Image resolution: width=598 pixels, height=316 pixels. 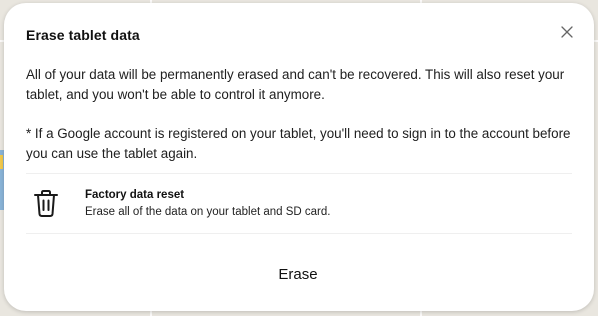 What do you see at coordinates (298, 274) in the screenshot?
I see `erase-button: Erase` at bounding box center [298, 274].